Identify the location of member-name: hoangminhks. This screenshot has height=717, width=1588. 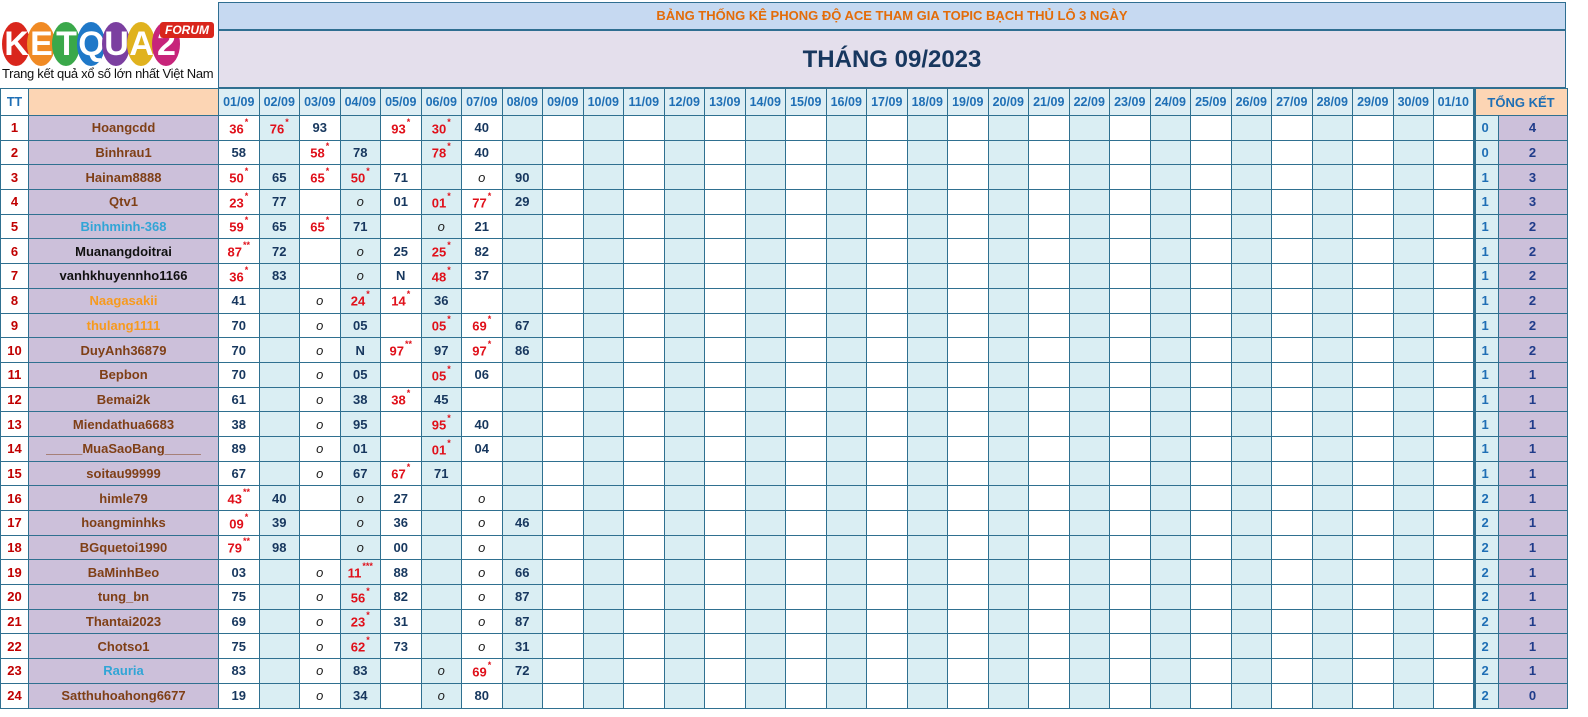
(123, 523).